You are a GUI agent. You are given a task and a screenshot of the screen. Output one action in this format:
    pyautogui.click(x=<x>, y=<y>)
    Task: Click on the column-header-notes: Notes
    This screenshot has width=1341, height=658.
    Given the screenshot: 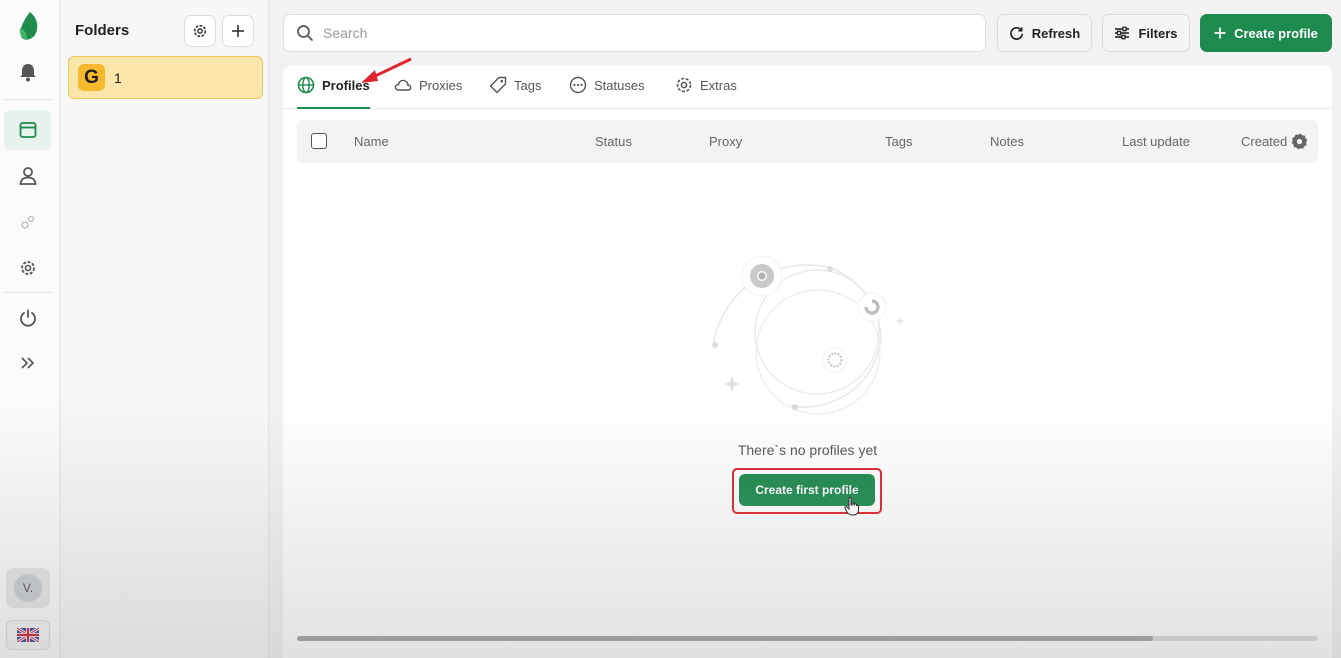 What is the action you would take?
    pyautogui.click(x=1007, y=141)
    